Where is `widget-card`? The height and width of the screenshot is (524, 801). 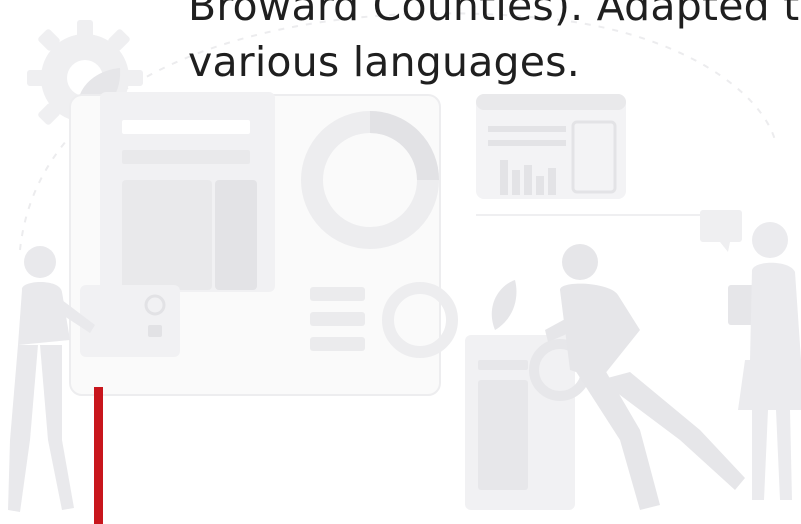 widget-card is located at coordinates (130, 321).